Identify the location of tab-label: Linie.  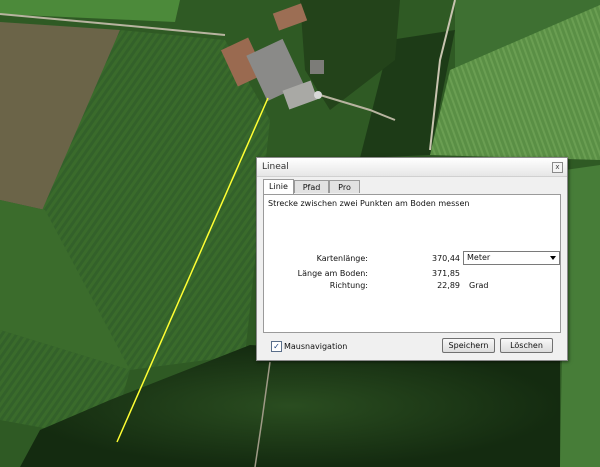
(278, 186).